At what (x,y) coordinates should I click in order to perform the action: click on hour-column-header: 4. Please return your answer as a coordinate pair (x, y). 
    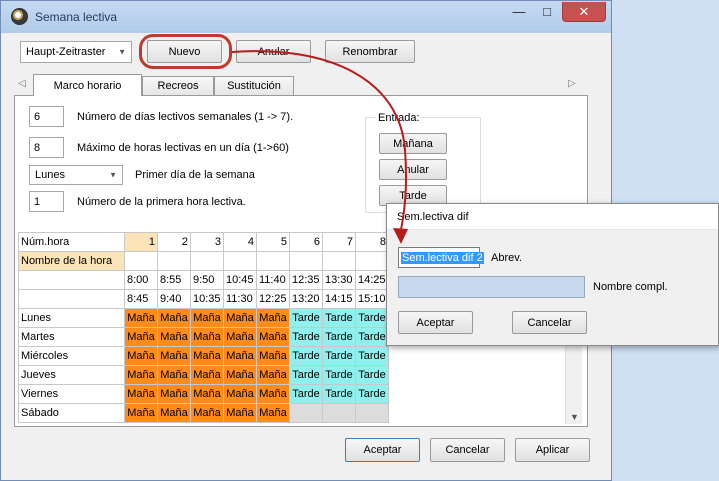
    Looking at the image, I should click on (240, 242).